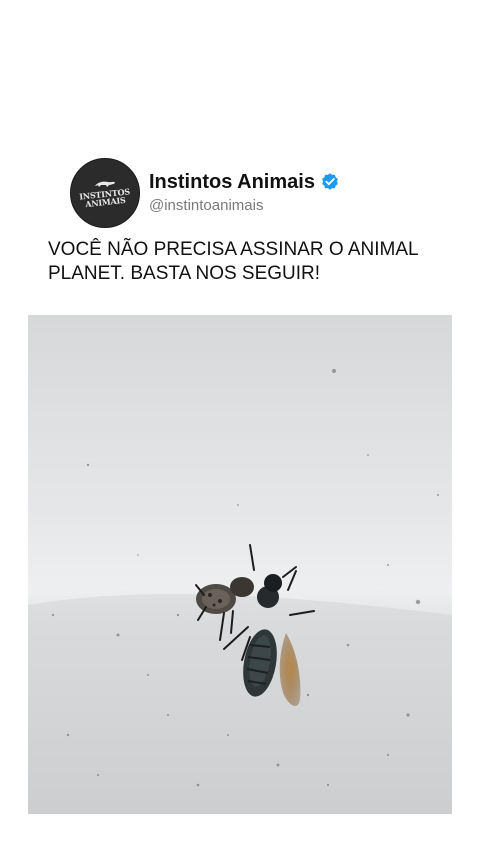 The width and height of the screenshot is (480, 854). I want to click on author-display-name: Instintos Animais, so click(232, 182).